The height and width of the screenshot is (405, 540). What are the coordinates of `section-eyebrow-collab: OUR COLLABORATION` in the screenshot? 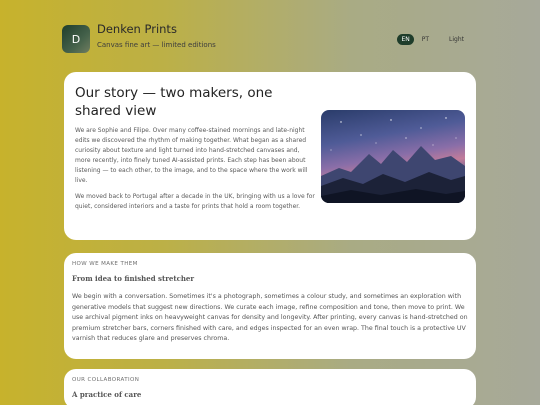 It's located at (106, 380).